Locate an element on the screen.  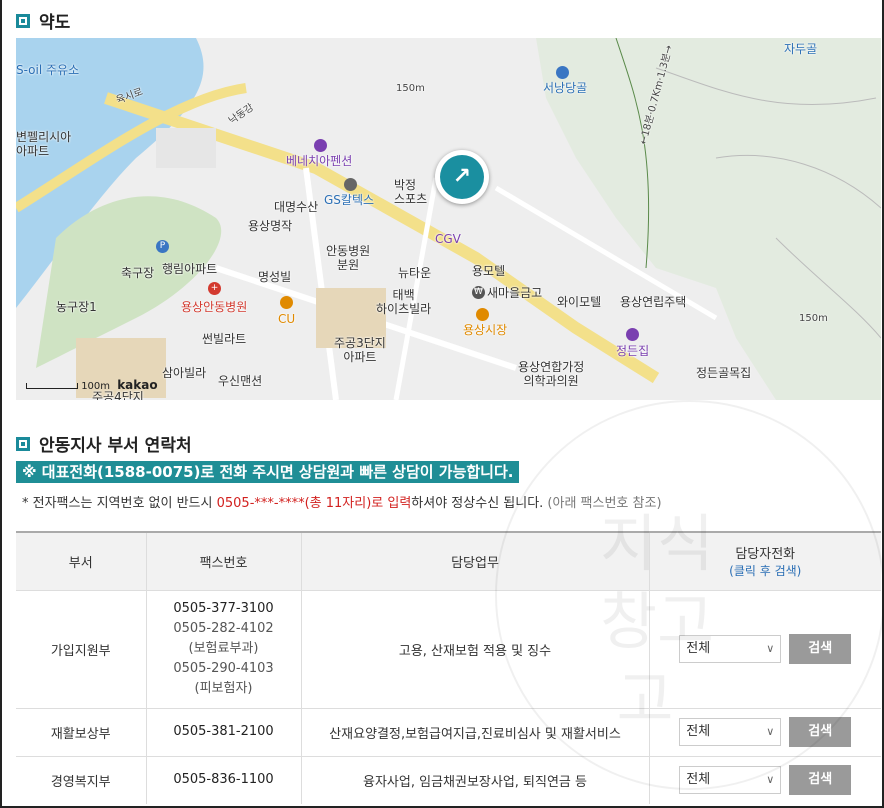
kakao-logo: kakao is located at coordinates (137, 385).